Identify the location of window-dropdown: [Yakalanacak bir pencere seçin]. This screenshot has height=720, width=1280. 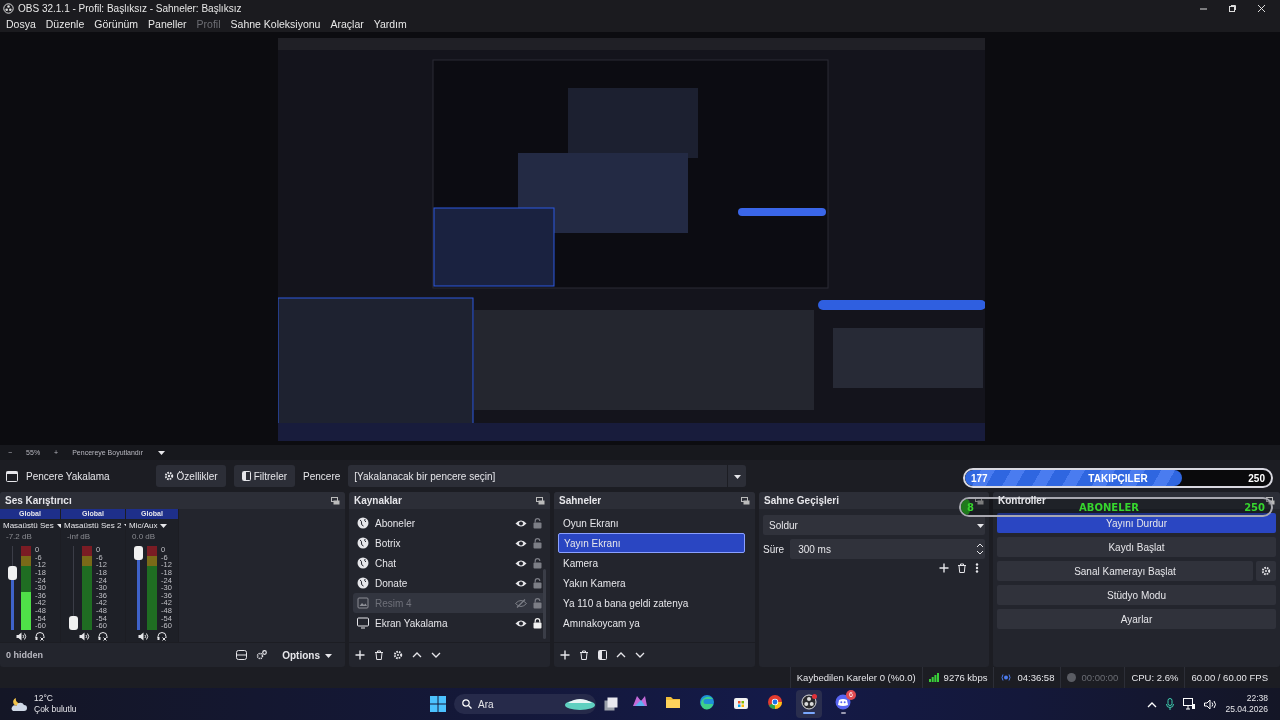
(547, 476).